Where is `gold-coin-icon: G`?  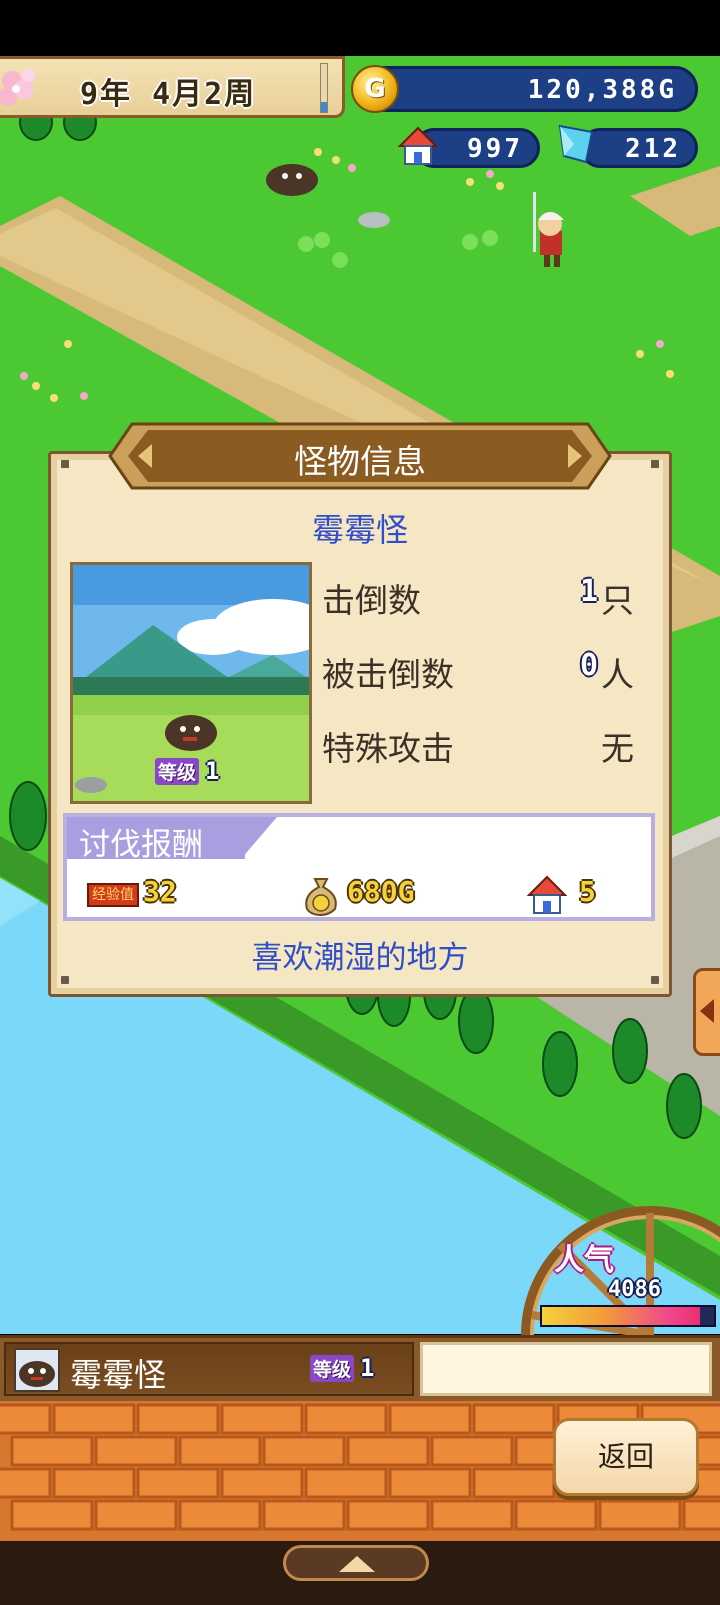
gold-coin-icon: G is located at coordinates (375, 89).